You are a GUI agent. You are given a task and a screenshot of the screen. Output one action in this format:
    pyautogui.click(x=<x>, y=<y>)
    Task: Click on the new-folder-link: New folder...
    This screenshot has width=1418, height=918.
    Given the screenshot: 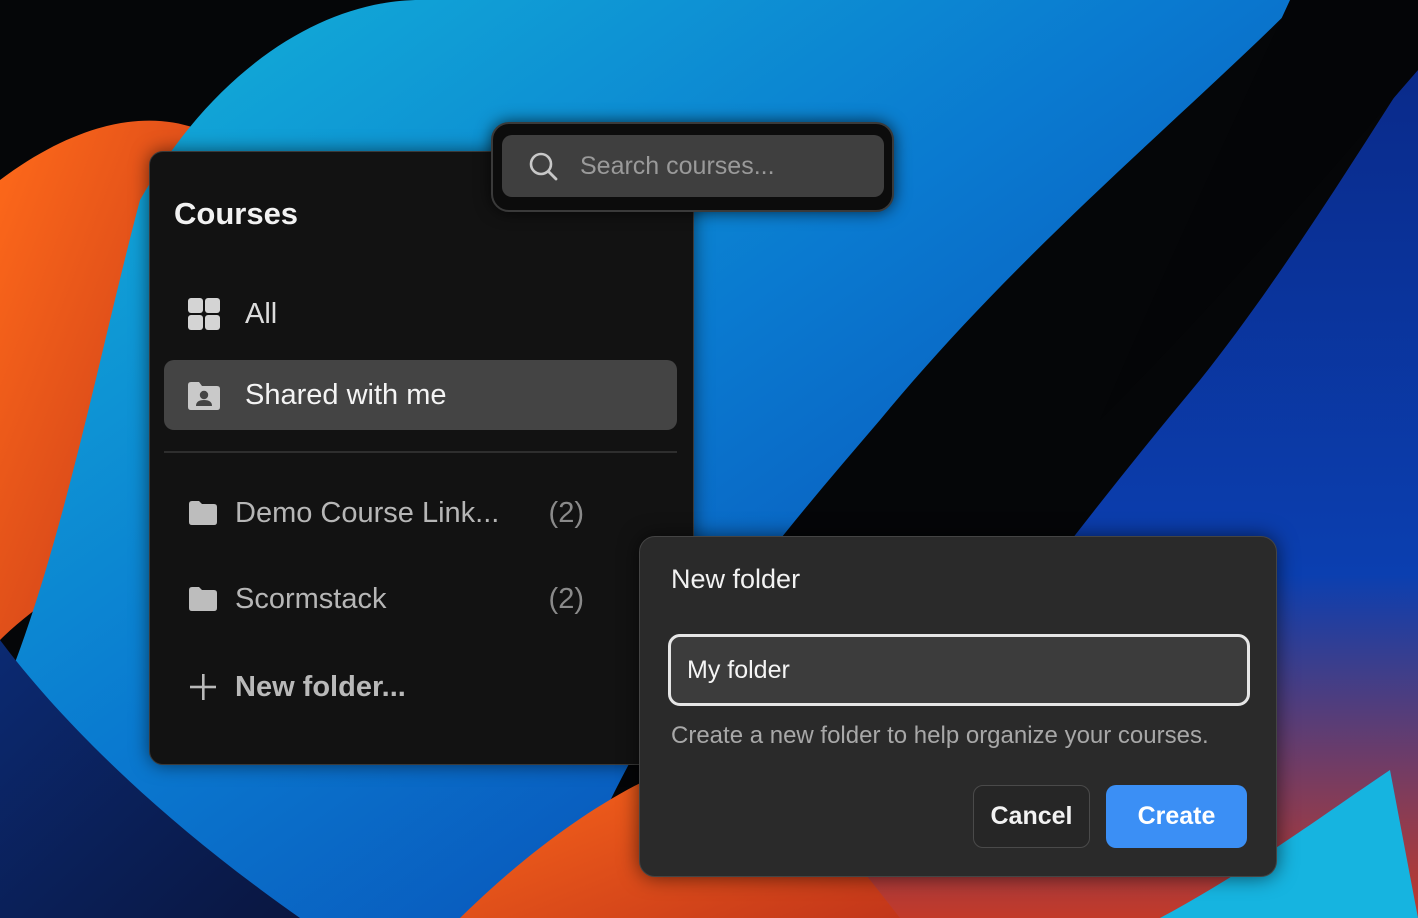 What is the action you would take?
    pyautogui.click(x=314, y=687)
    